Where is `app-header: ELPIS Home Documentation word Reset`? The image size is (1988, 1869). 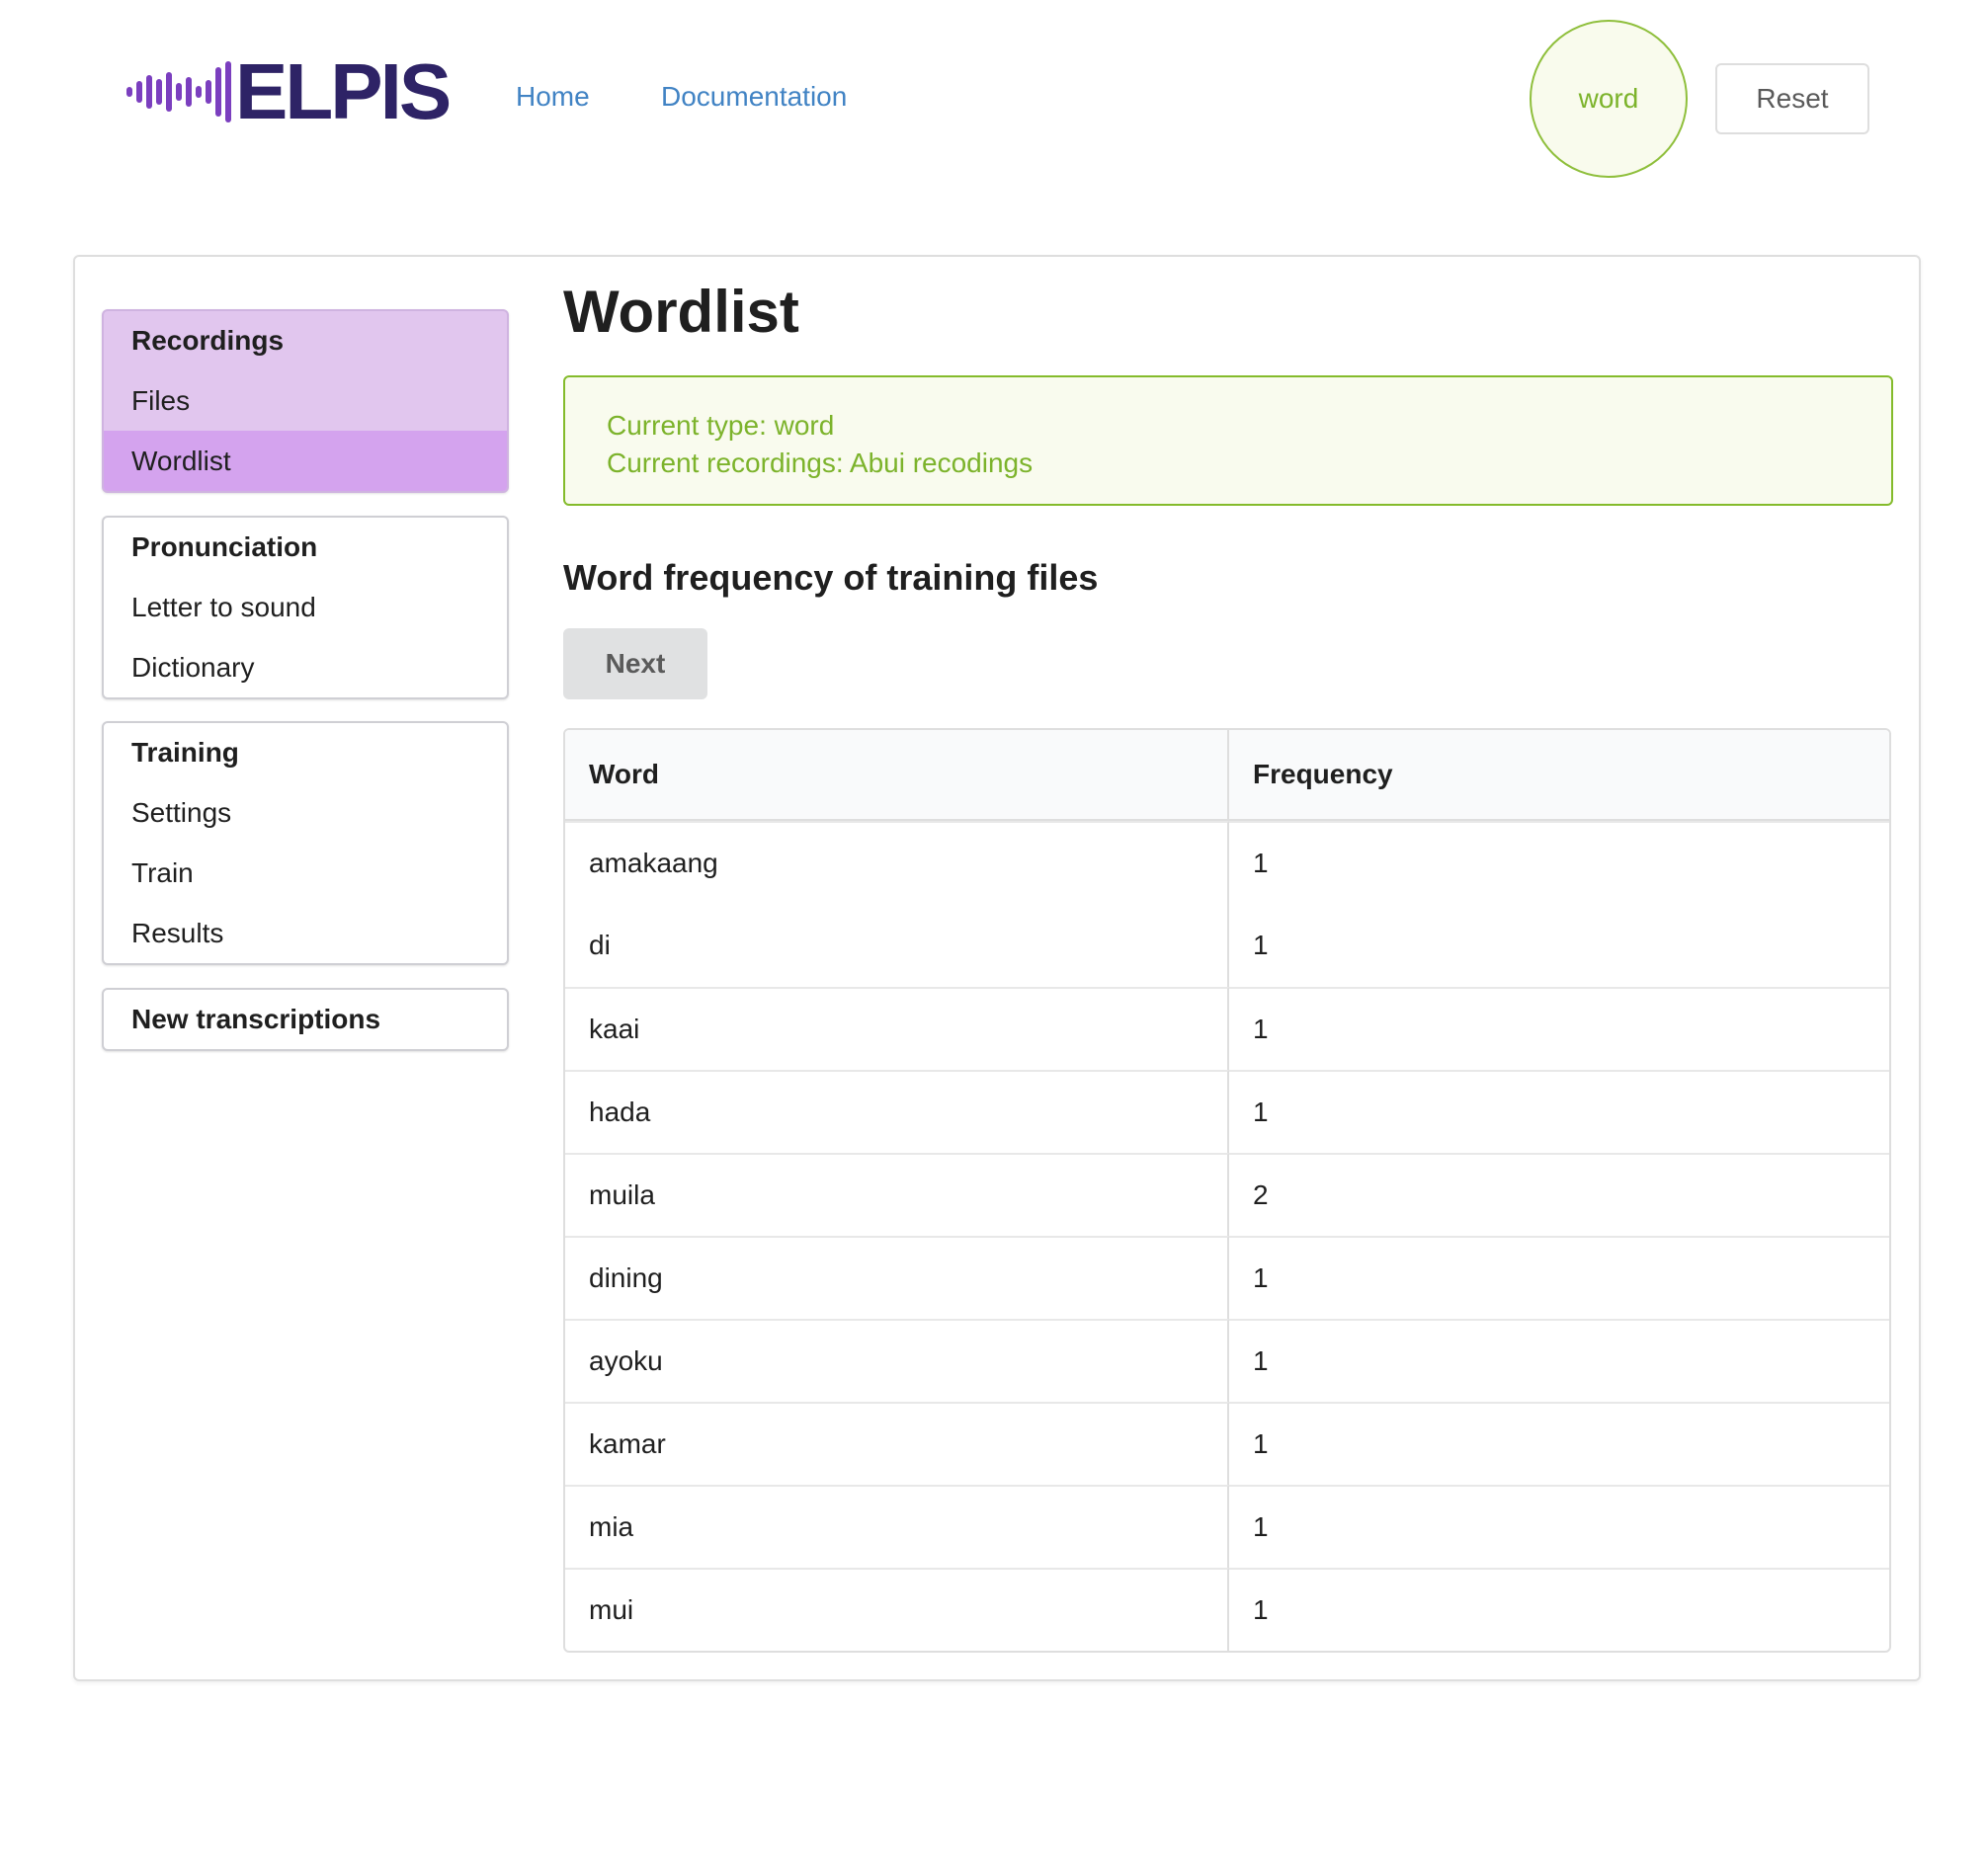
app-header: ELPIS Home Documentation word Reset is located at coordinates (994, 99).